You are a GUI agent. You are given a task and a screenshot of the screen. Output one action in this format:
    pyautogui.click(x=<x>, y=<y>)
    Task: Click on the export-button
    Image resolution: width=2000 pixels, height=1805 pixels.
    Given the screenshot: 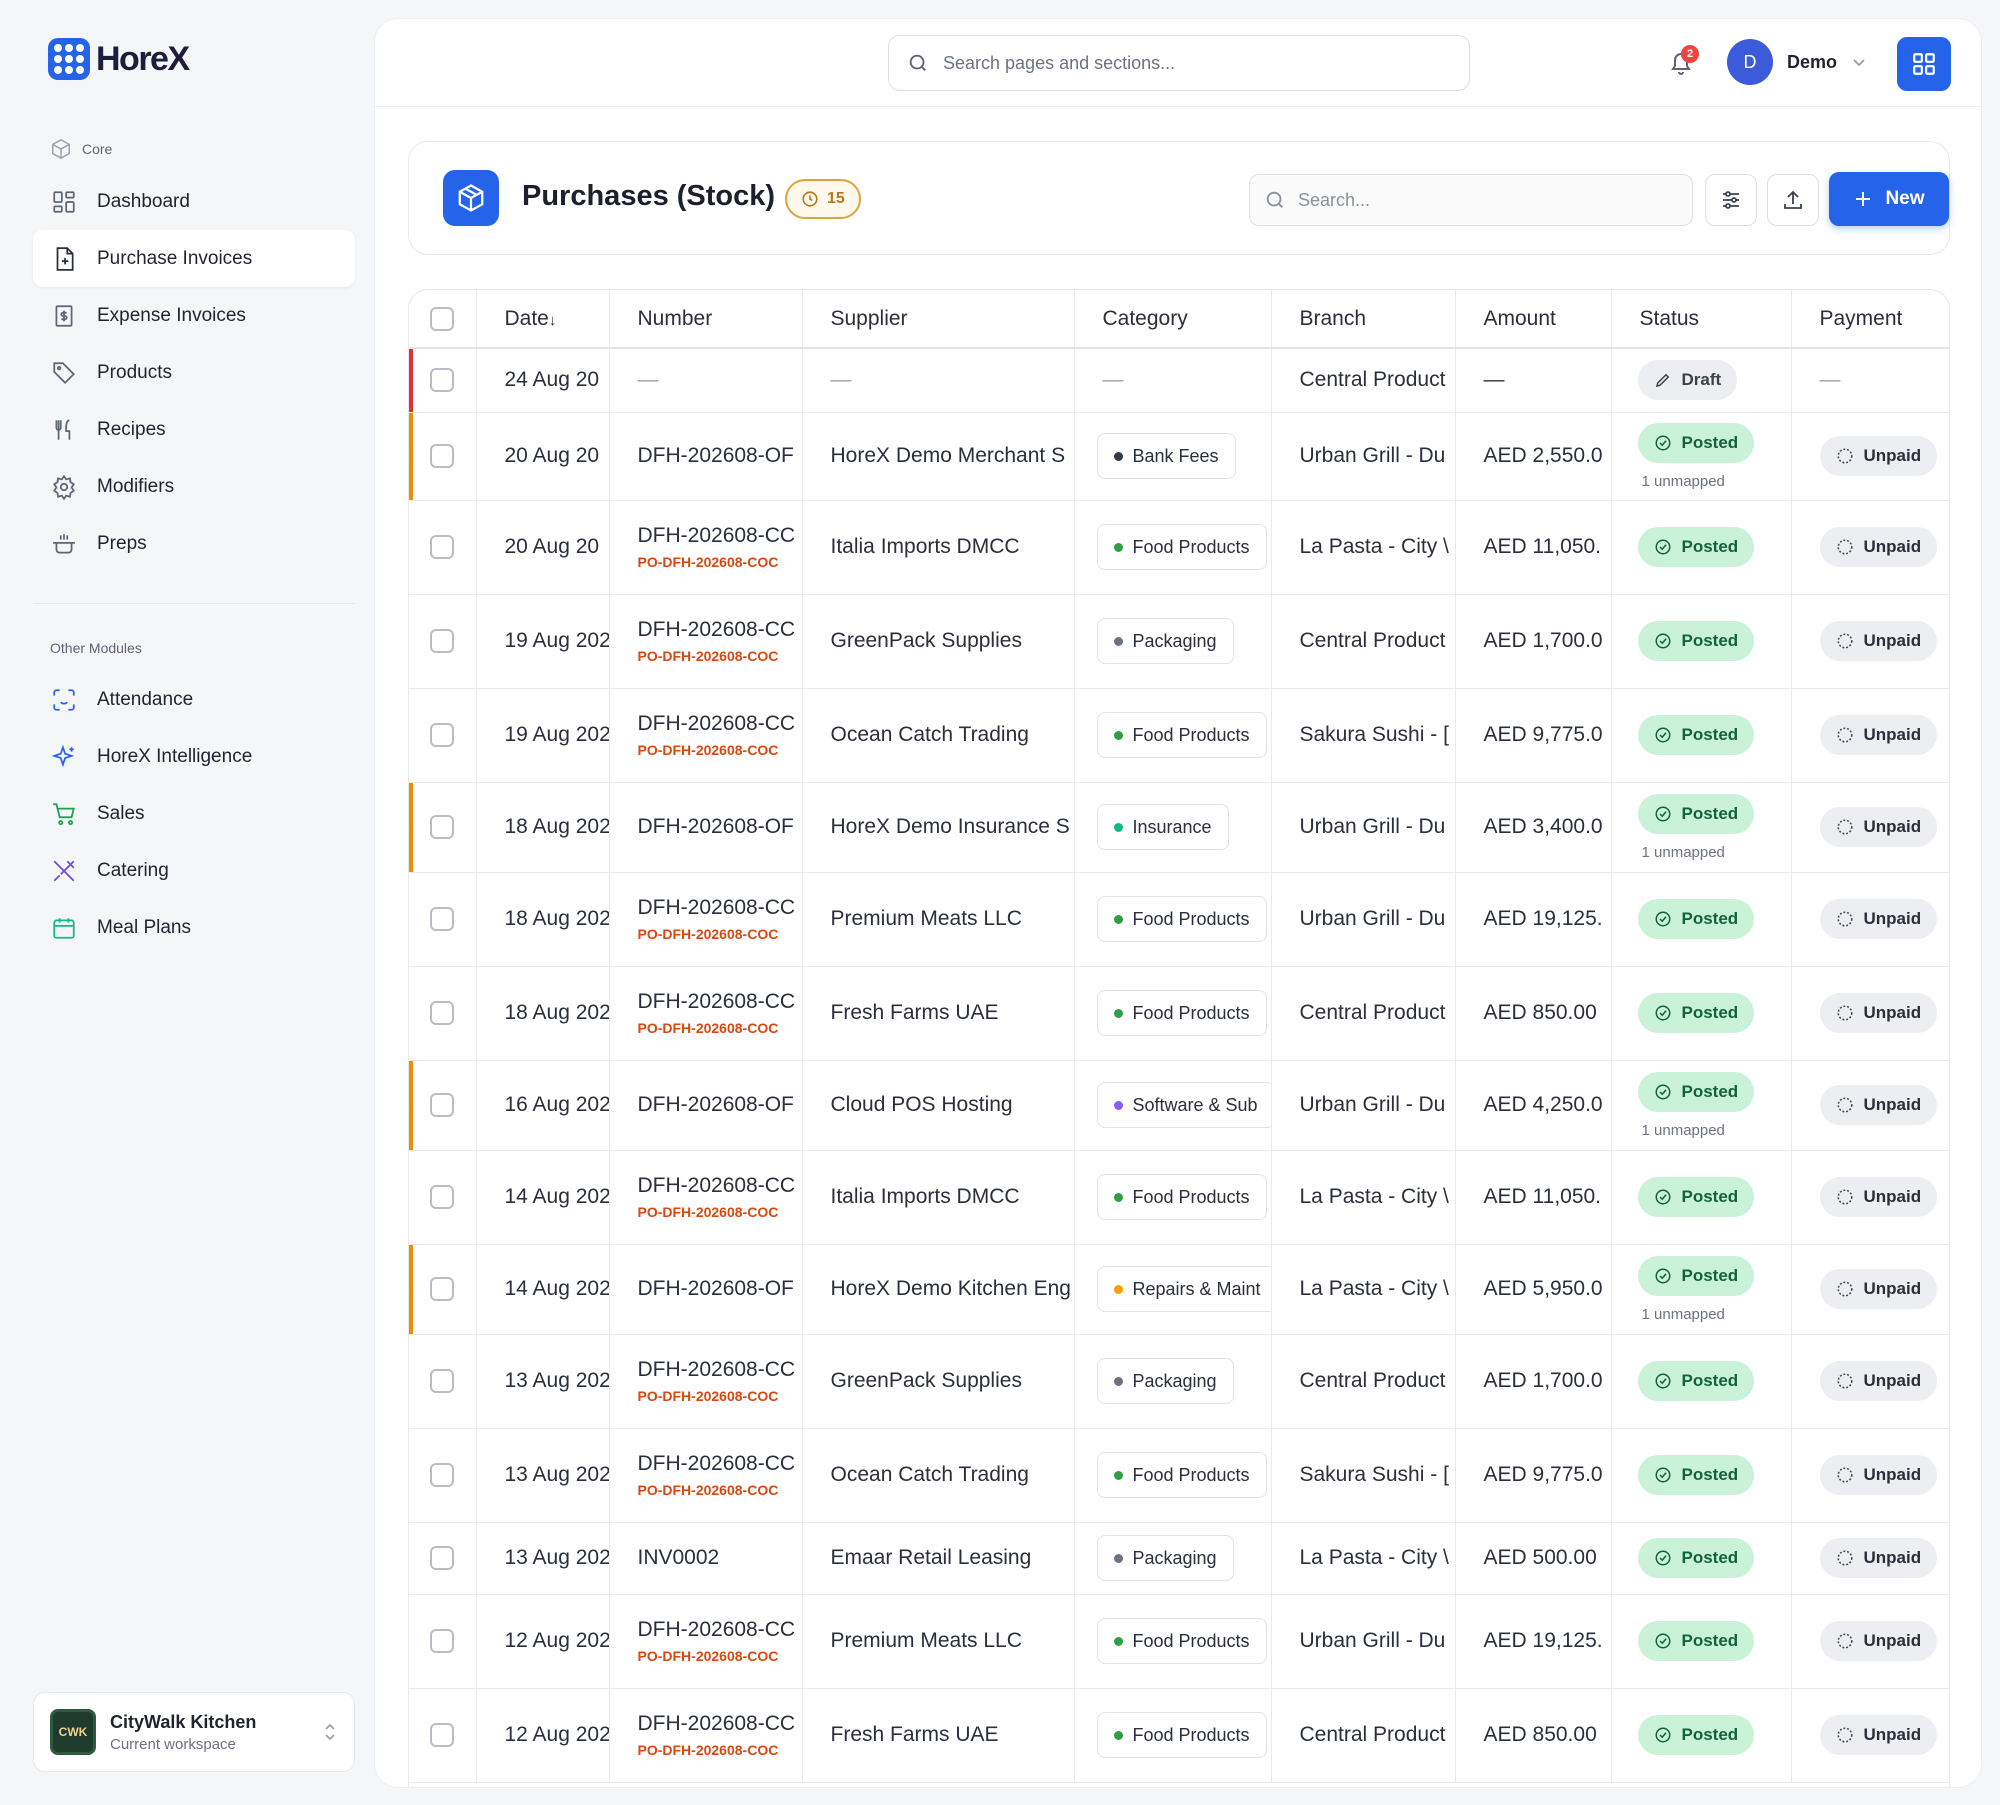 What is the action you would take?
    pyautogui.click(x=1793, y=200)
    